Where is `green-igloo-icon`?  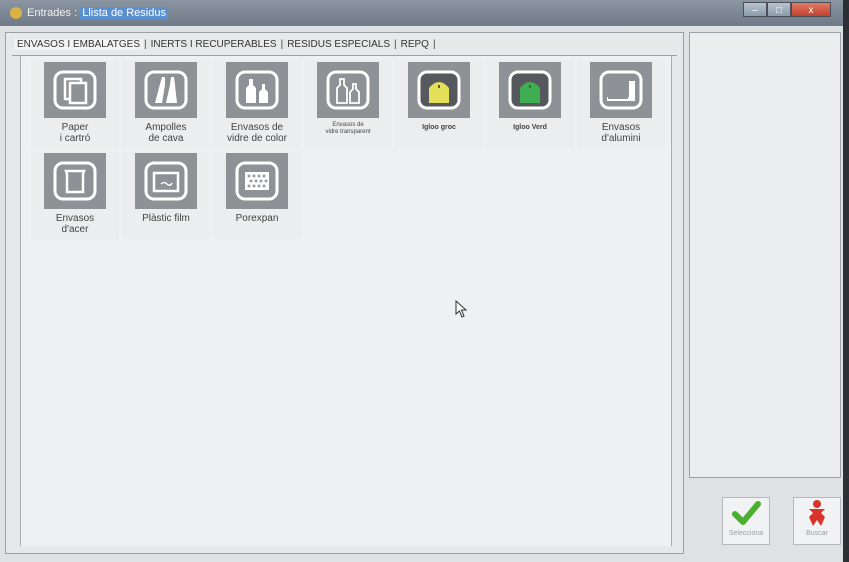 green-igloo-icon is located at coordinates (530, 90).